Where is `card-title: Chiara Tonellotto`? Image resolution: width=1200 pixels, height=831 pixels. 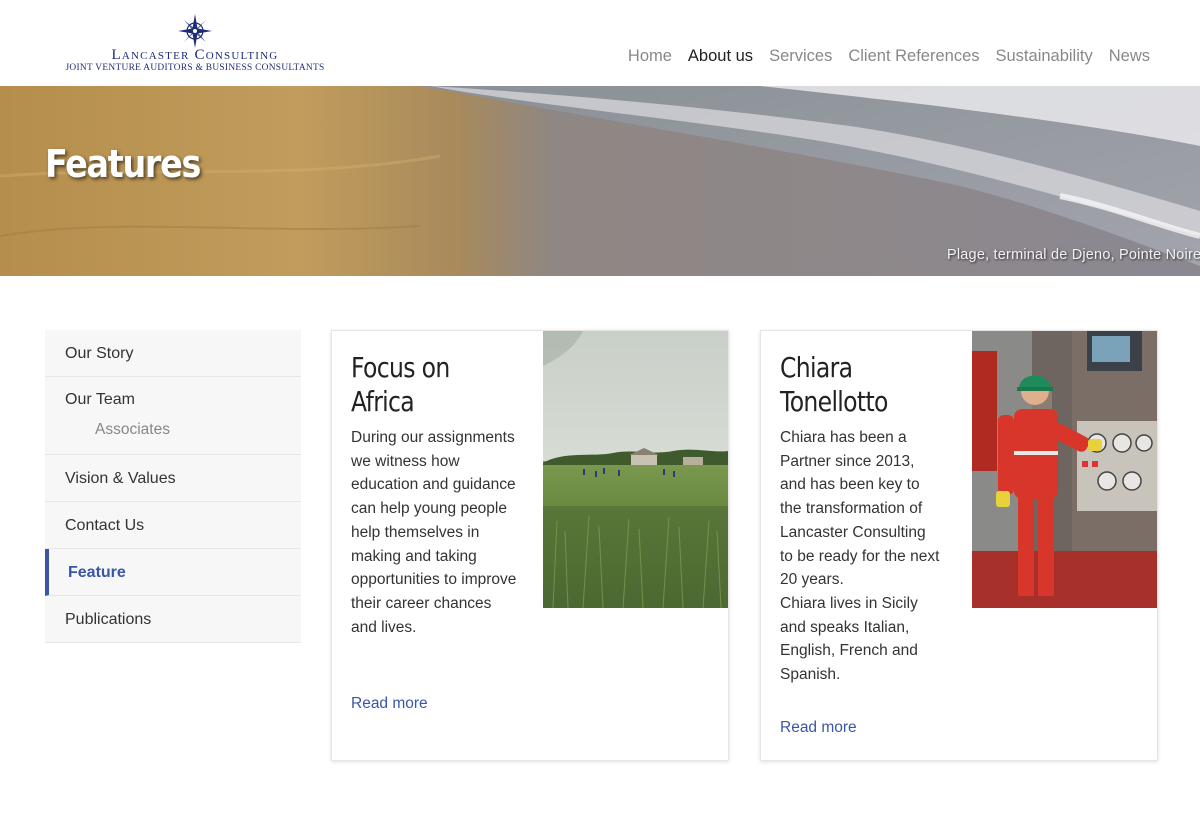 card-title: Chiara Tonellotto is located at coordinates (834, 384).